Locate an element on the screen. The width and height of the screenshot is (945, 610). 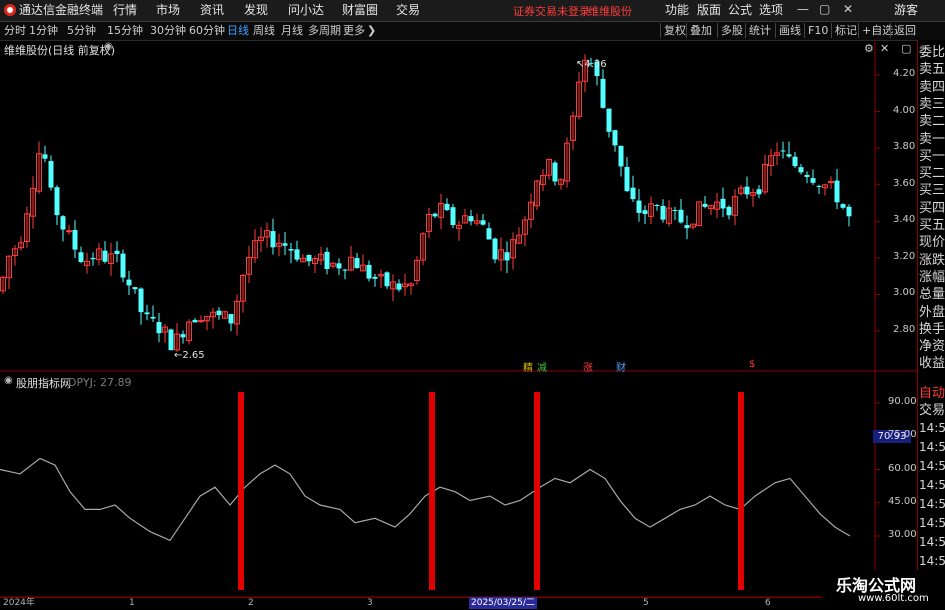
multi-stock-button: 多股 is located at coordinates (731, 30).